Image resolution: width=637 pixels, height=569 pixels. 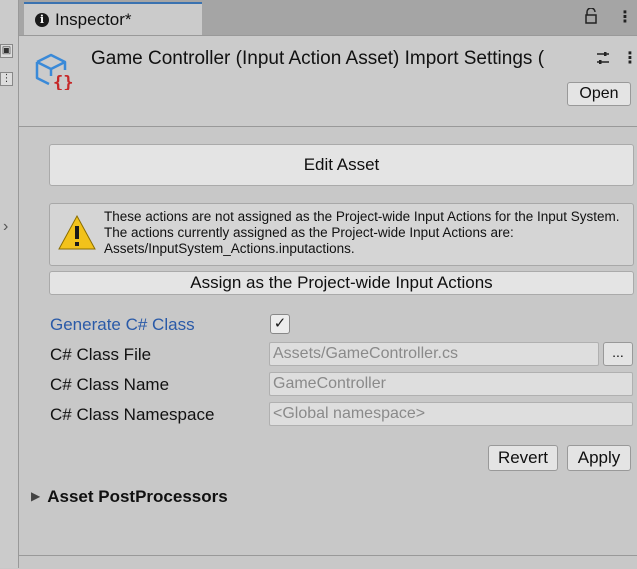 What do you see at coordinates (451, 414) in the screenshot?
I see `class-namespace-field: <Global namespace>` at bounding box center [451, 414].